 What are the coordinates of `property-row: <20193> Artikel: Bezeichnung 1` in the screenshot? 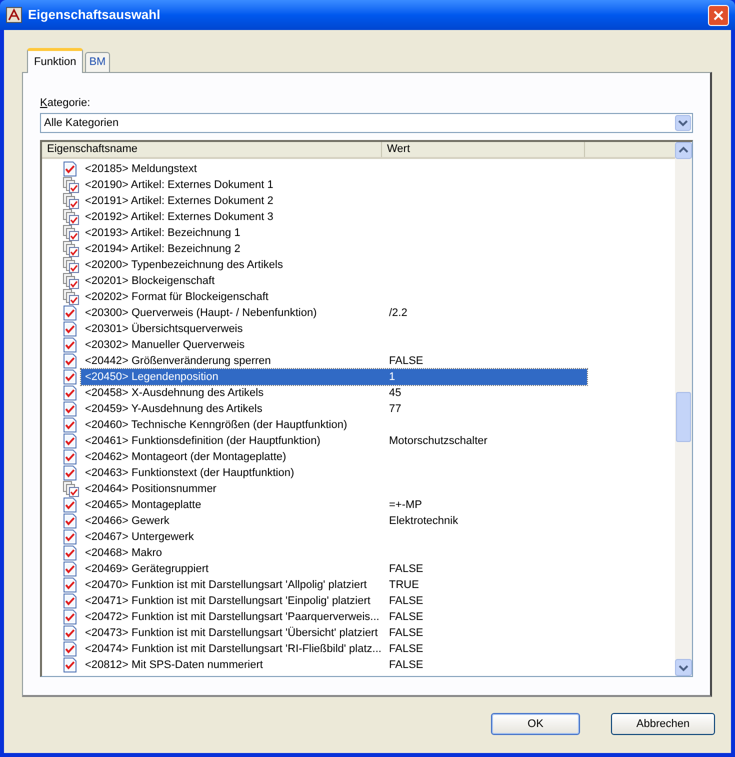 It's located at (334, 233).